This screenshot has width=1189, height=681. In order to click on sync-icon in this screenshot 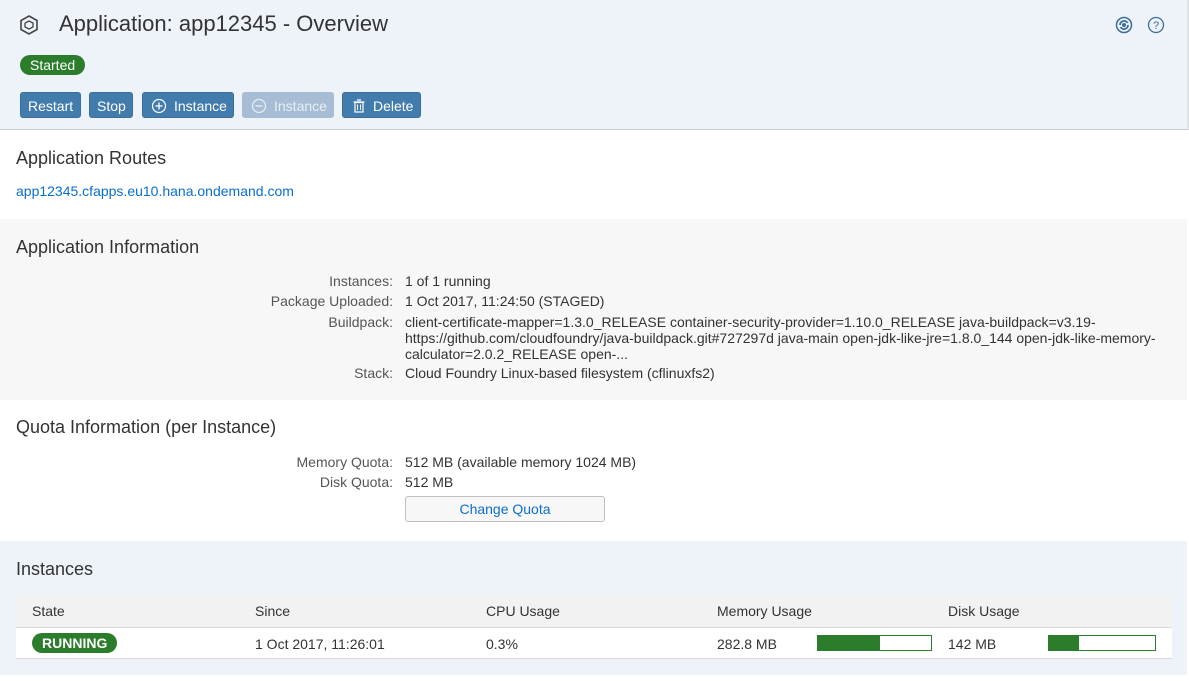, I will do `click(1124, 25)`.